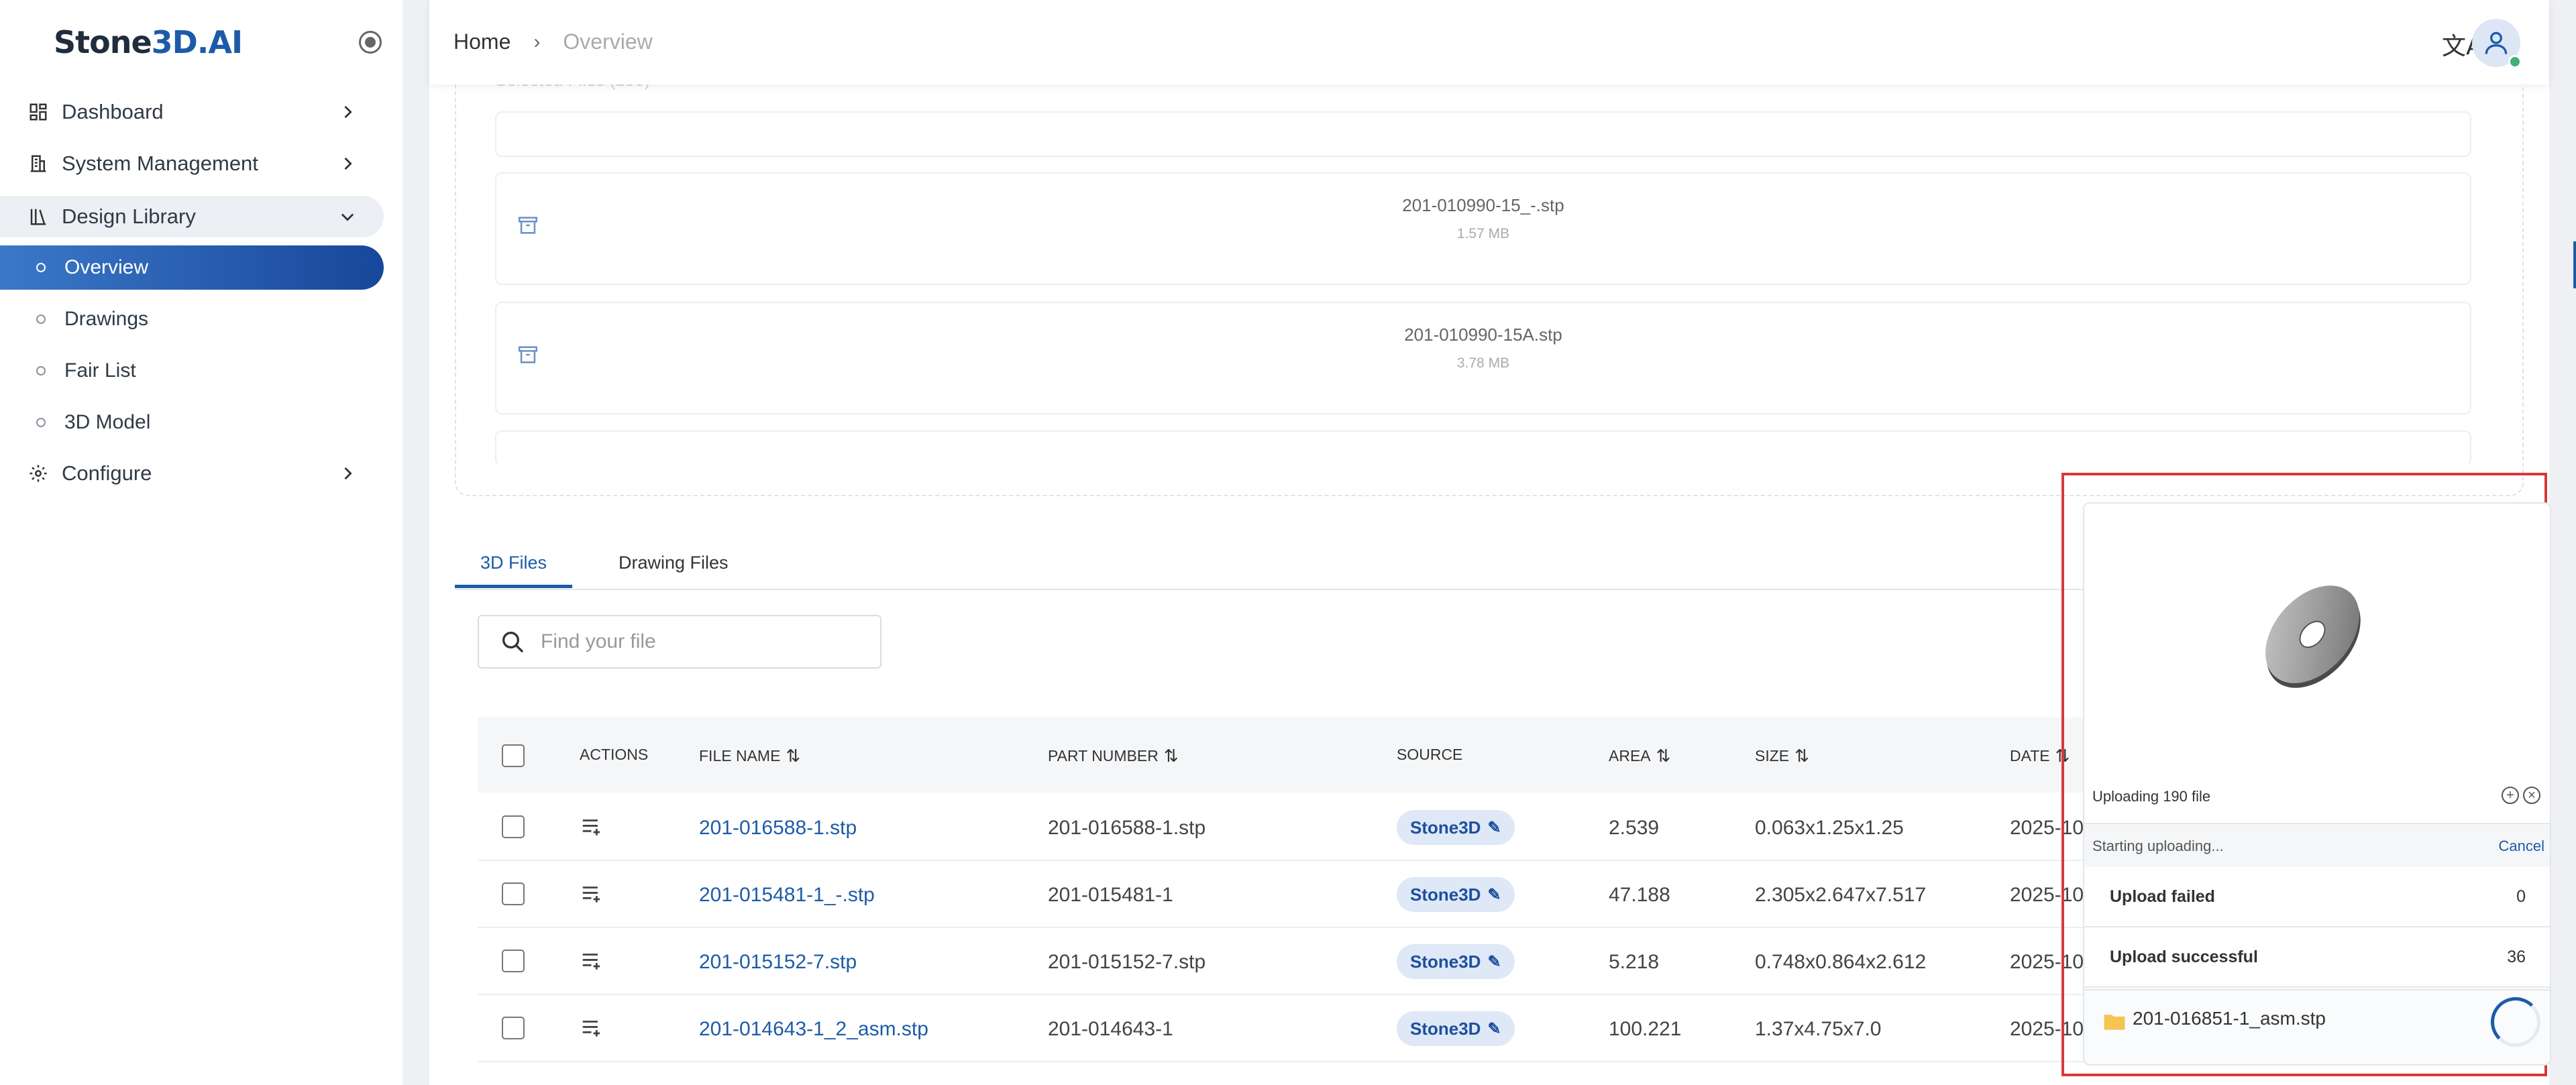 The image size is (2576, 1085). Describe the element at coordinates (148, 42) in the screenshot. I see `app-logo: Stone3D.AI` at that location.